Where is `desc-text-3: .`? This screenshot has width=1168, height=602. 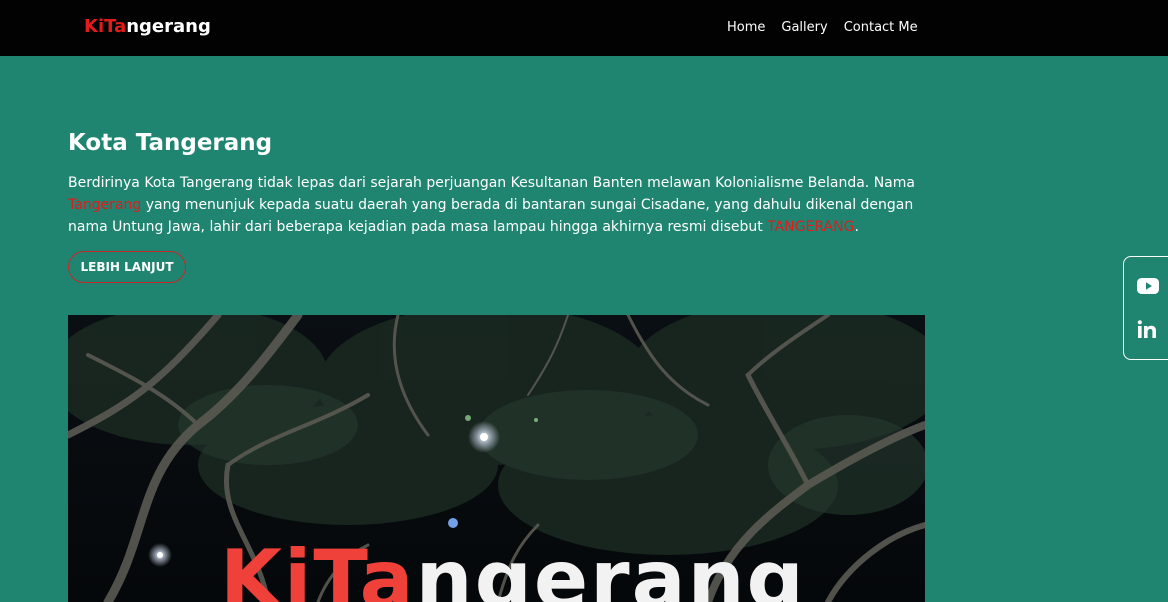
desc-text-3: . is located at coordinates (856, 227).